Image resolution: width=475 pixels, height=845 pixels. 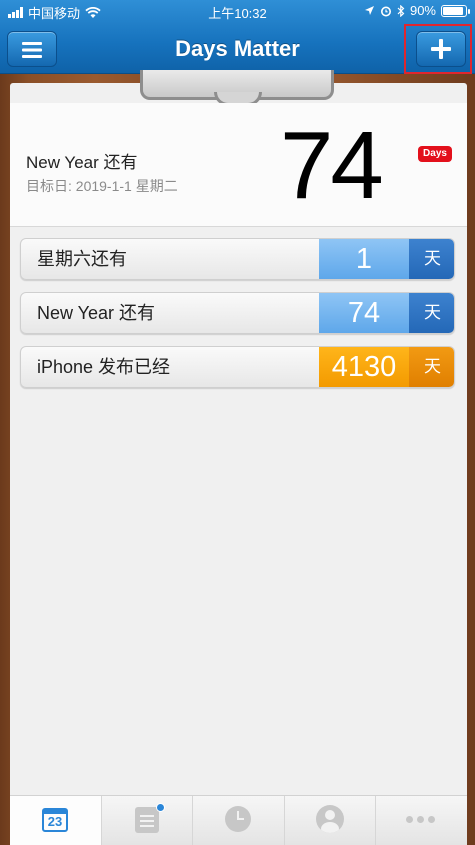 I want to click on bottom-tab-bar: 23, so click(x=238, y=820).